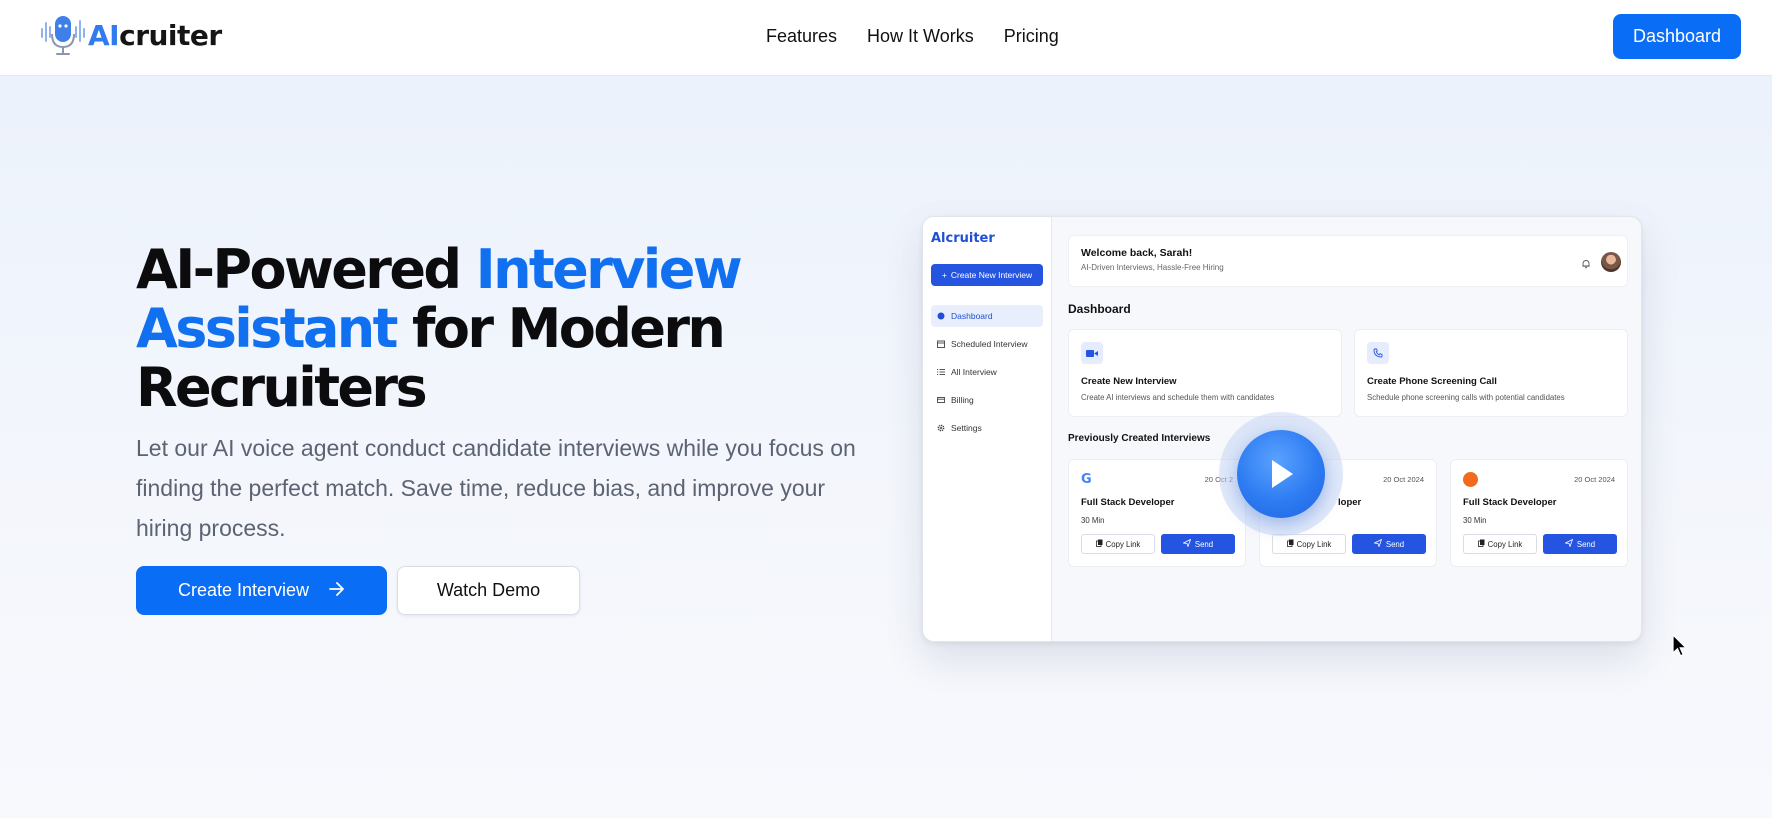  I want to click on video-icon, so click(1092, 353).